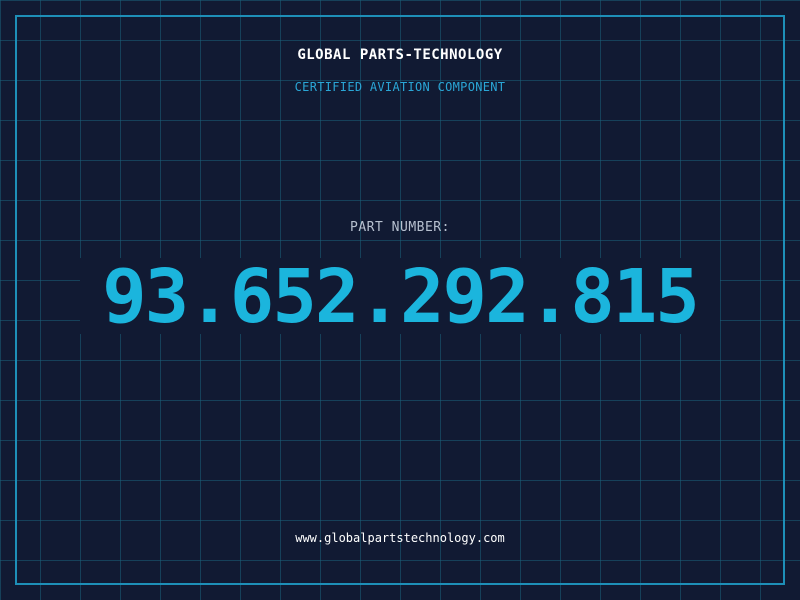 The image size is (800, 600). What do you see at coordinates (400, 55) in the screenshot?
I see `brand-title: GLOBAL PARTS-TECHNOLOGY` at bounding box center [400, 55].